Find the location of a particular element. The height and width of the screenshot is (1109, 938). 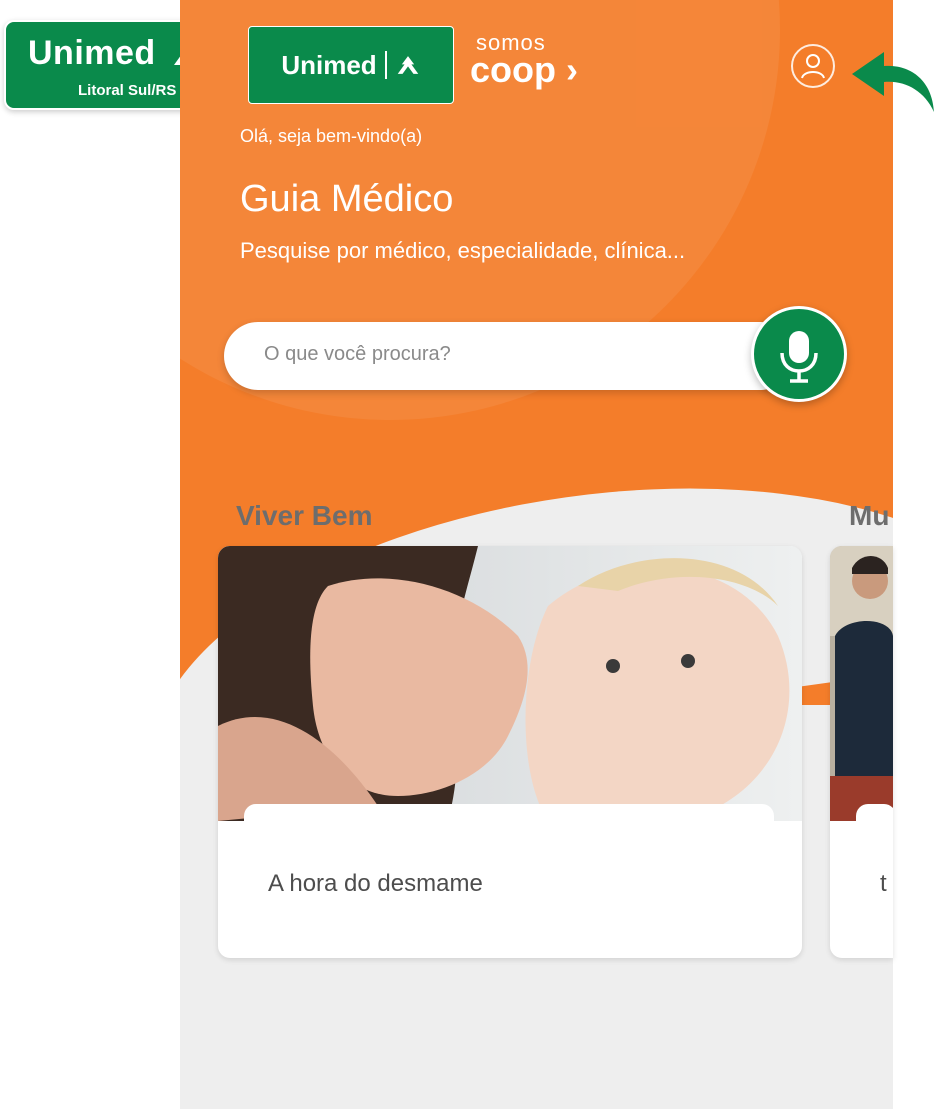

microphone-icon is located at coordinates (799, 357).